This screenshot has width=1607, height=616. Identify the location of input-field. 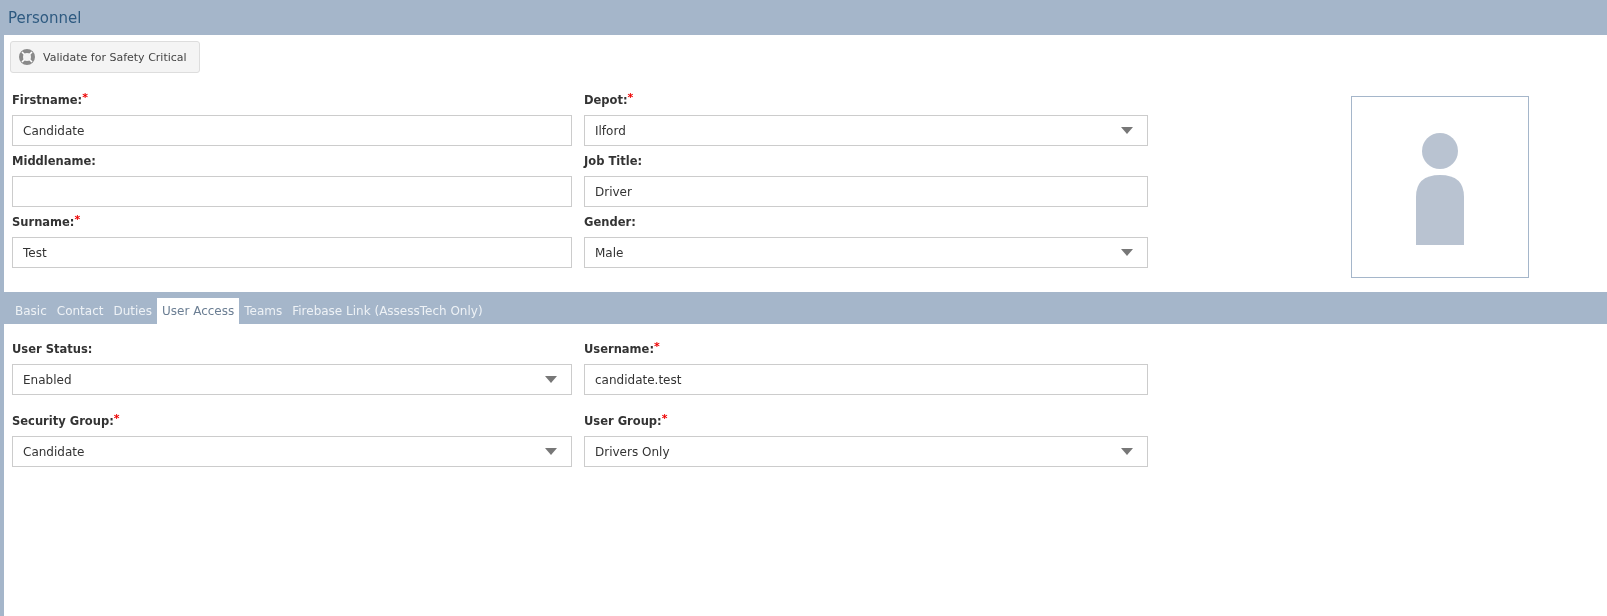
(292, 191).